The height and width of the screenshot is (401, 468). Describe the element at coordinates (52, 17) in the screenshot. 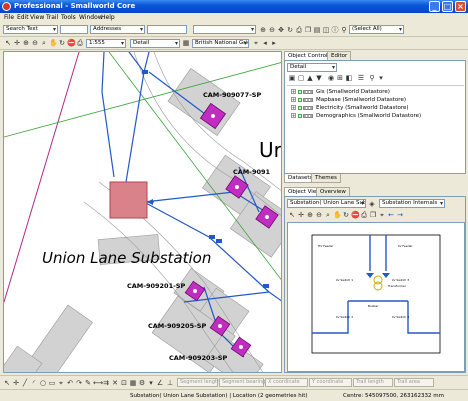

I see `menu-trail: Trail` at that location.